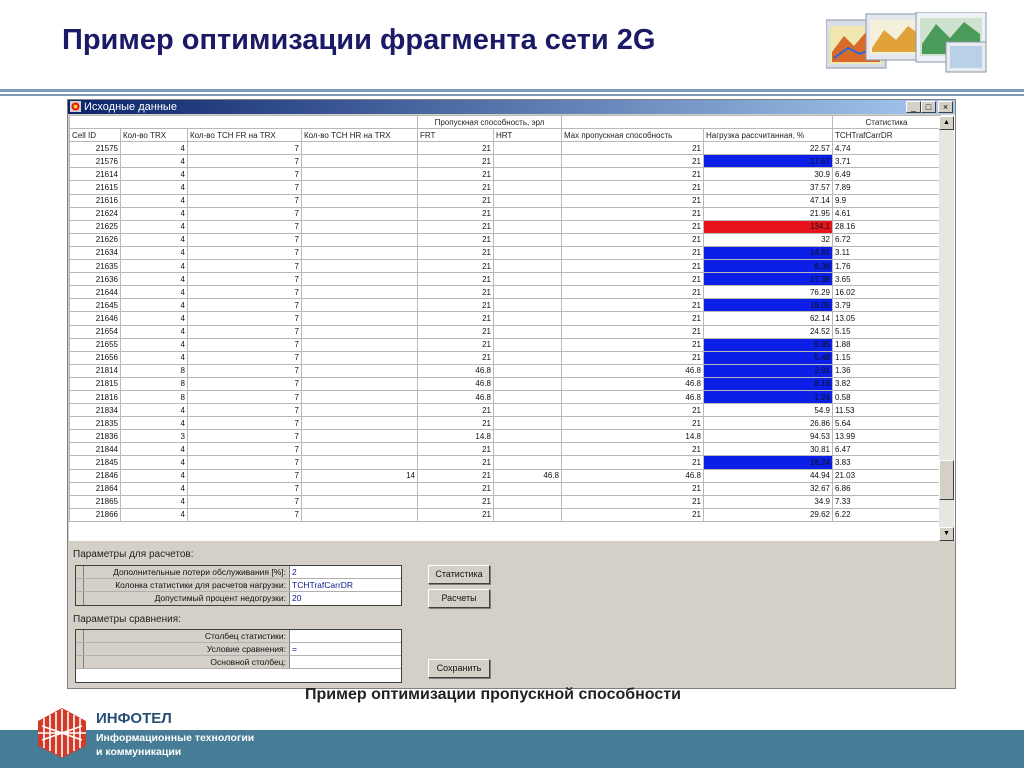 This screenshot has height=768, width=1024. What do you see at coordinates (886, 200) in the screenshot?
I see `cell-stat: 9.9` at bounding box center [886, 200].